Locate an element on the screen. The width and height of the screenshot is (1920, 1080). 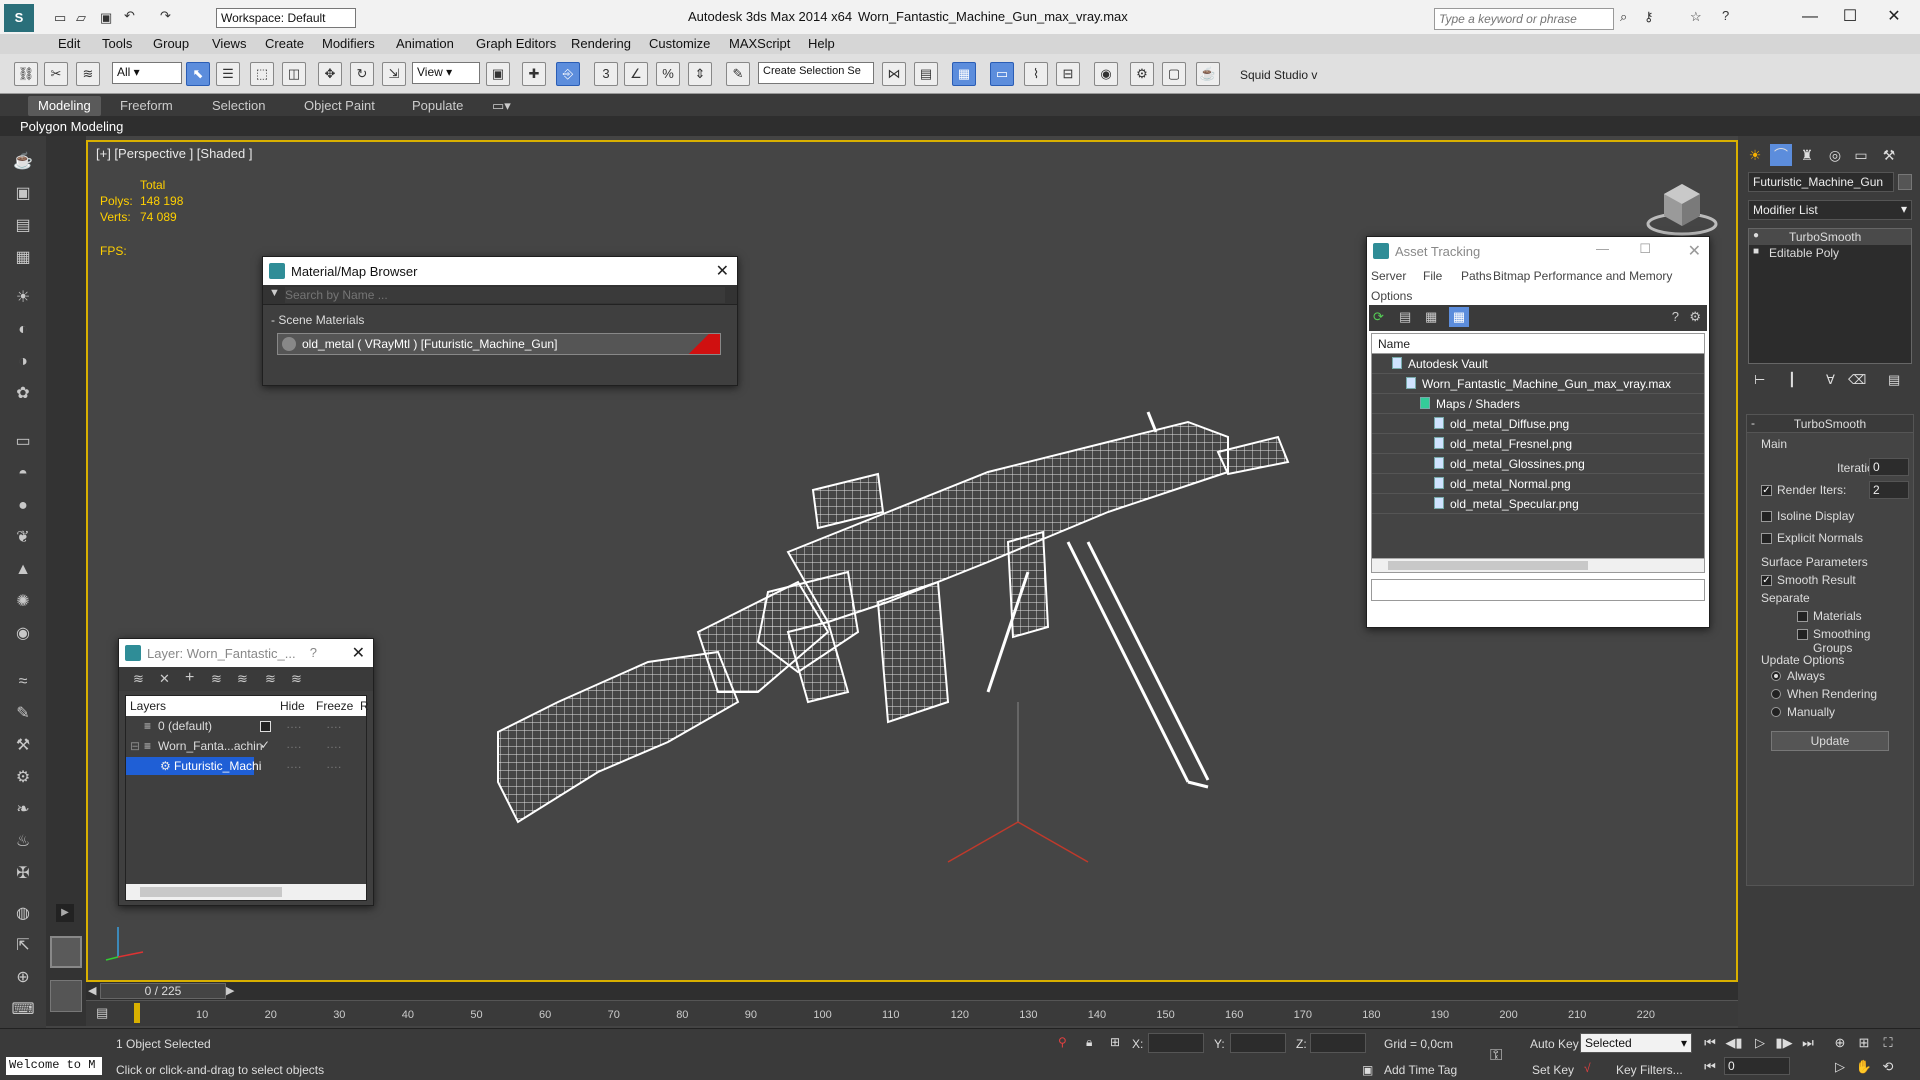
squid-studio-label: Squid Studio v is located at coordinates (1278, 75).